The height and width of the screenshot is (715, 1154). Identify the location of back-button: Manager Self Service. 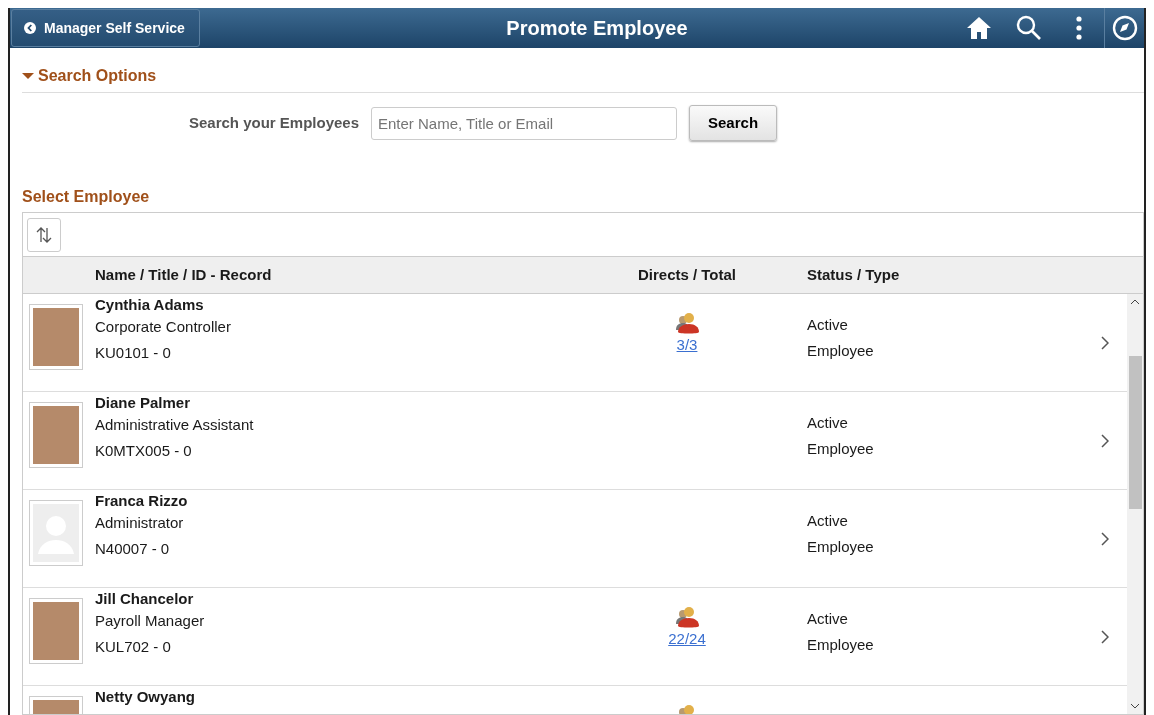
(105, 28).